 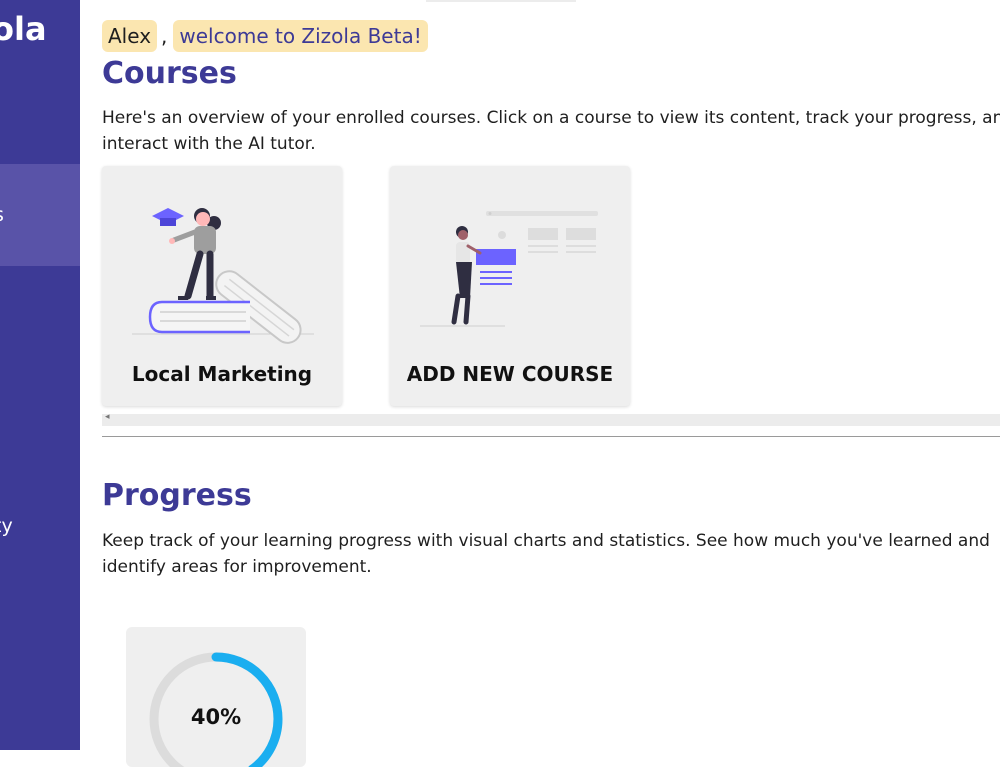 What do you see at coordinates (6, 526) in the screenshot?
I see `sidebar-item-label: ty` at bounding box center [6, 526].